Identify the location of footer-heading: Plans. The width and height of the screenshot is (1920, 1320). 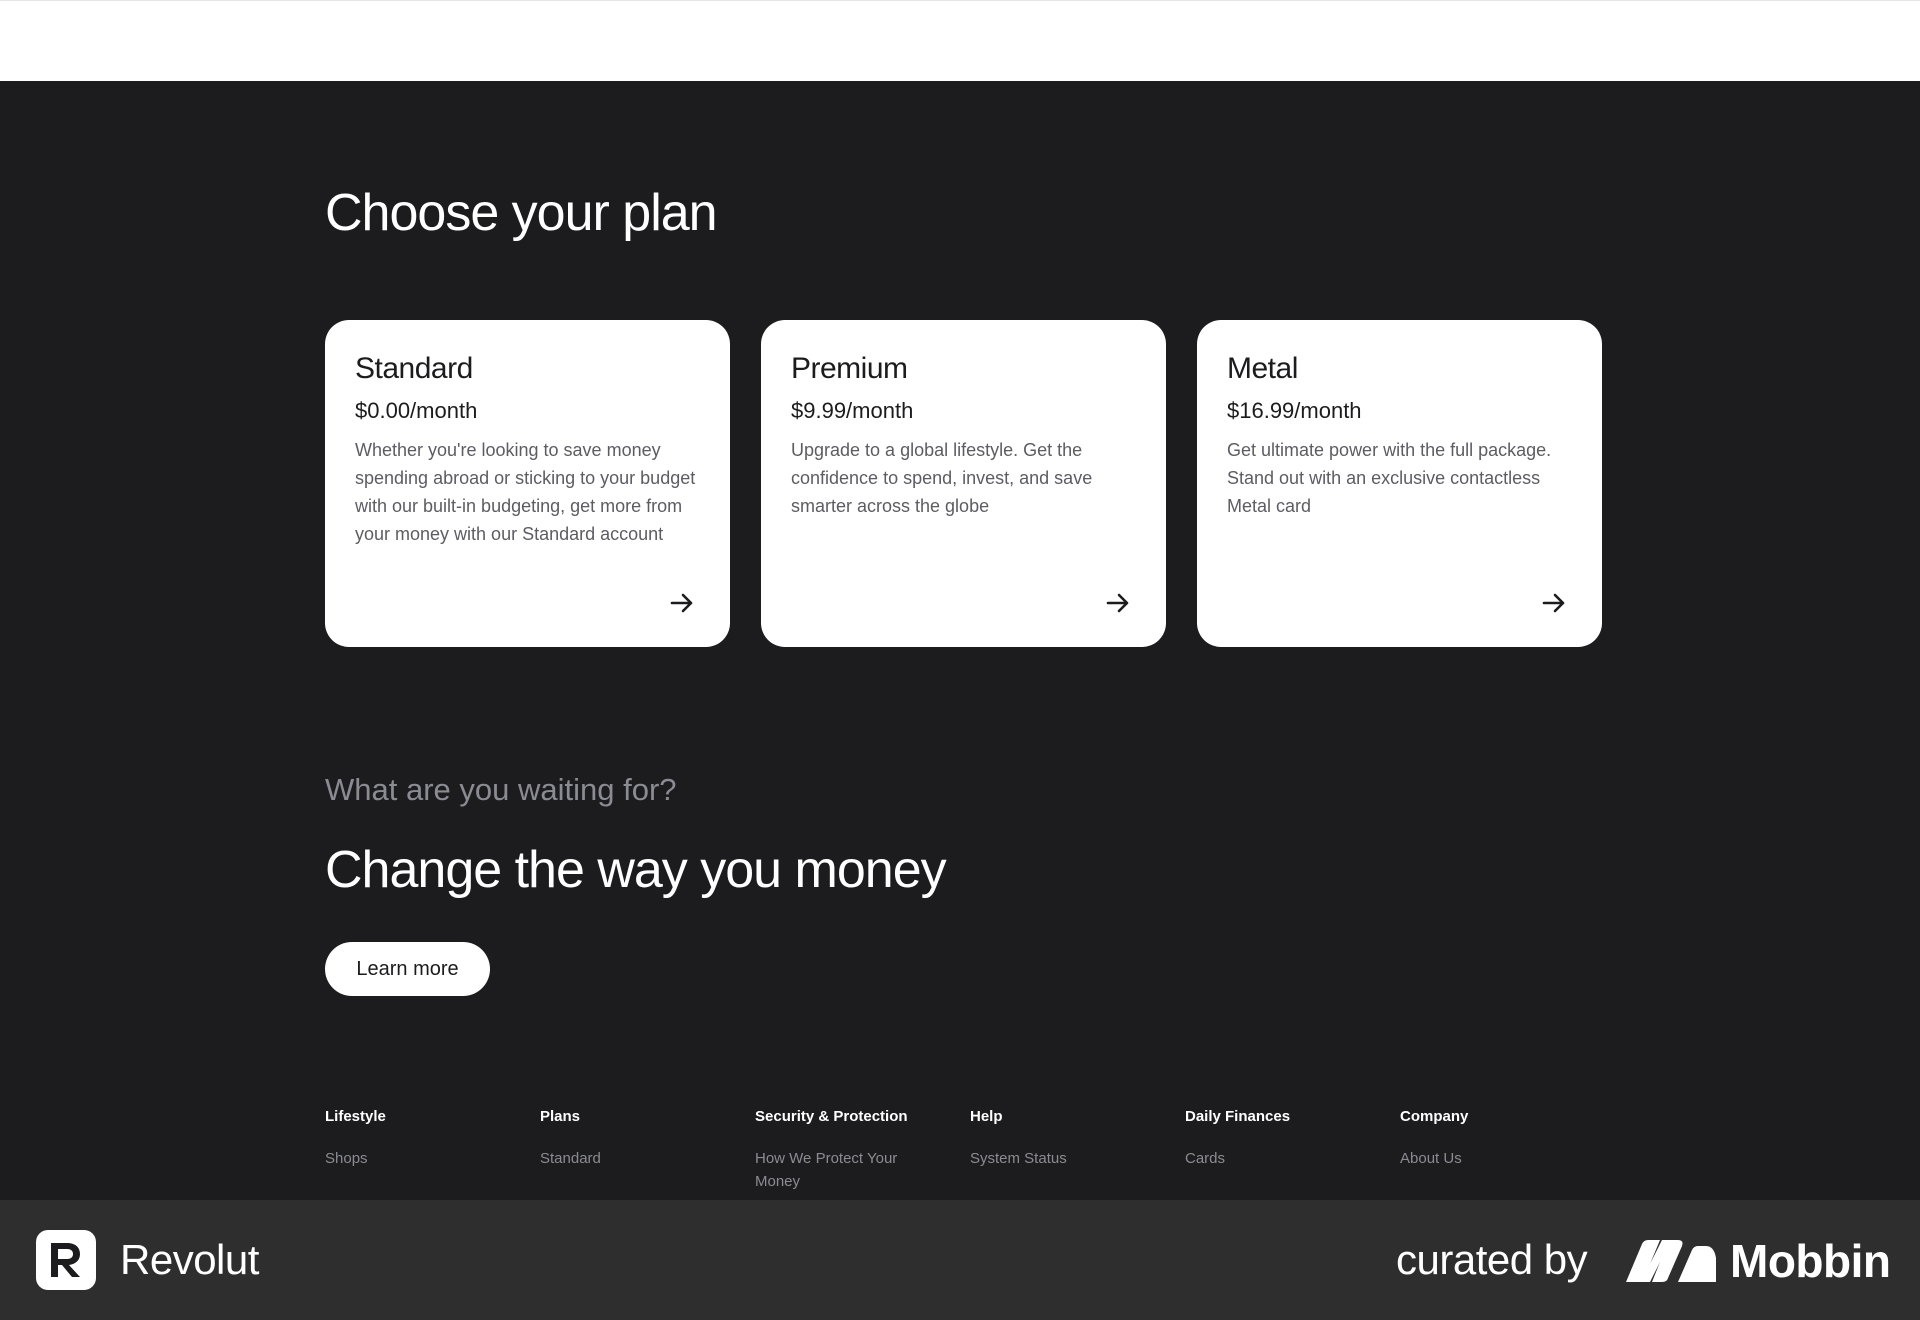
(560, 1116).